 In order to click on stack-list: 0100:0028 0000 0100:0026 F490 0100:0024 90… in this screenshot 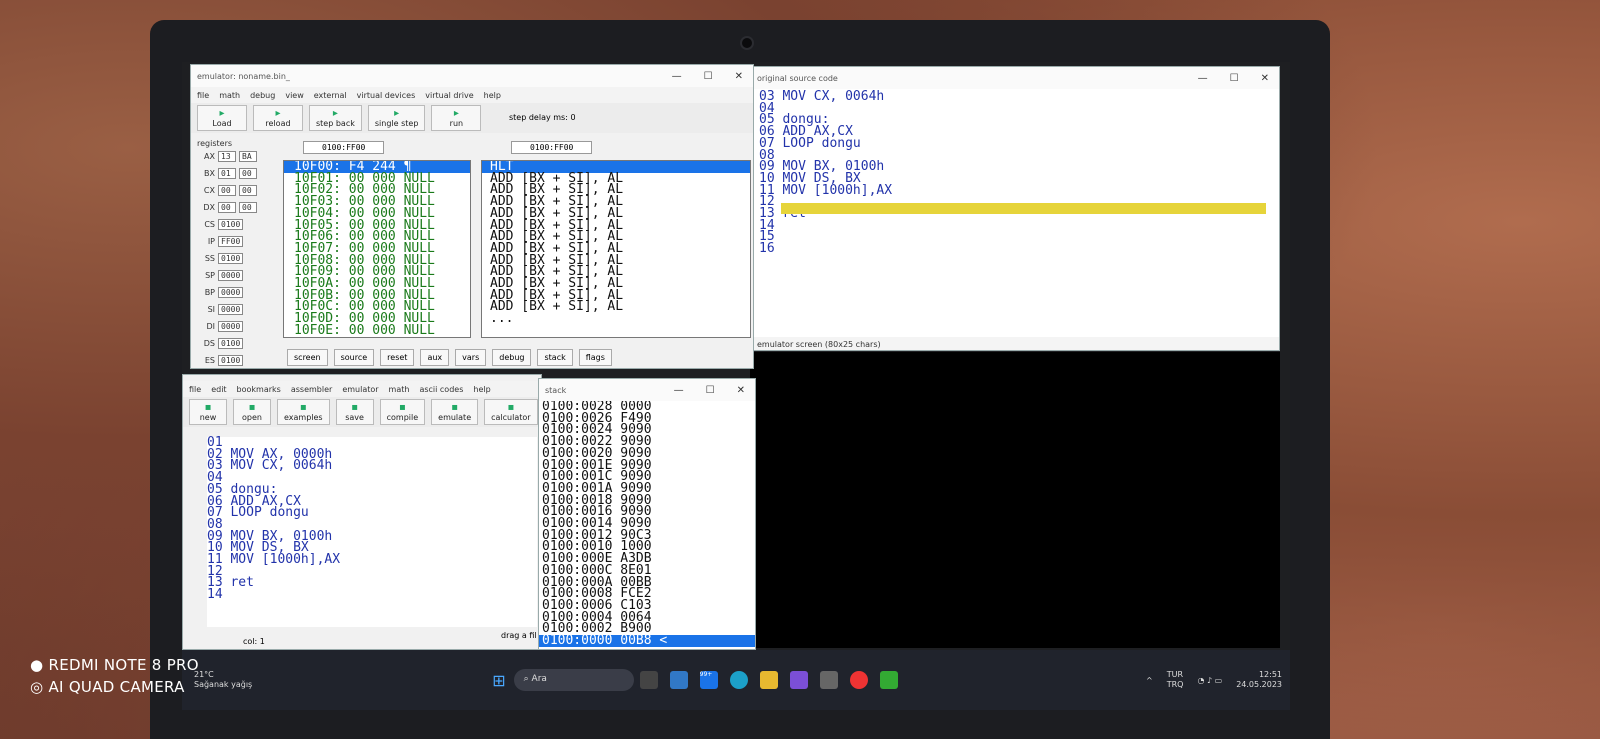, I will do `click(647, 525)`.